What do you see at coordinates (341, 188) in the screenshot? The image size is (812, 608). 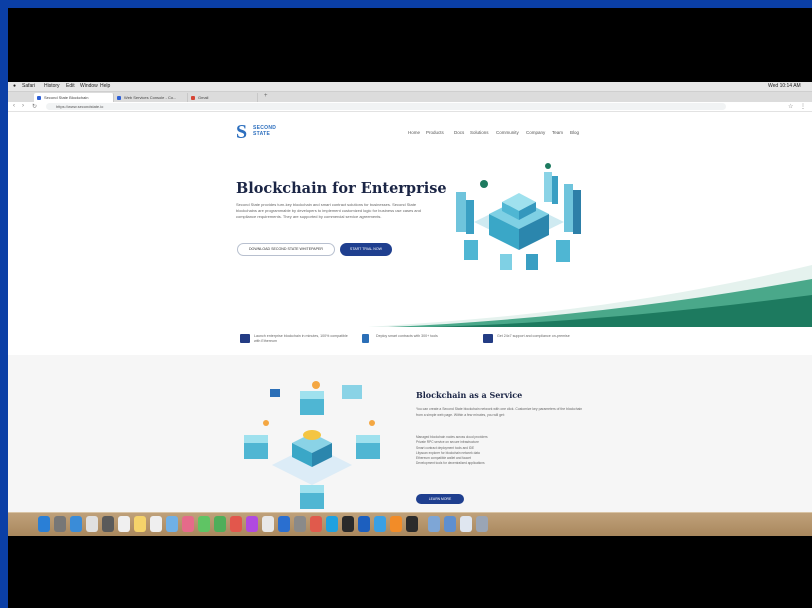 I see `hero-title: Blockchain for Enterprise` at bounding box center [341, 188].